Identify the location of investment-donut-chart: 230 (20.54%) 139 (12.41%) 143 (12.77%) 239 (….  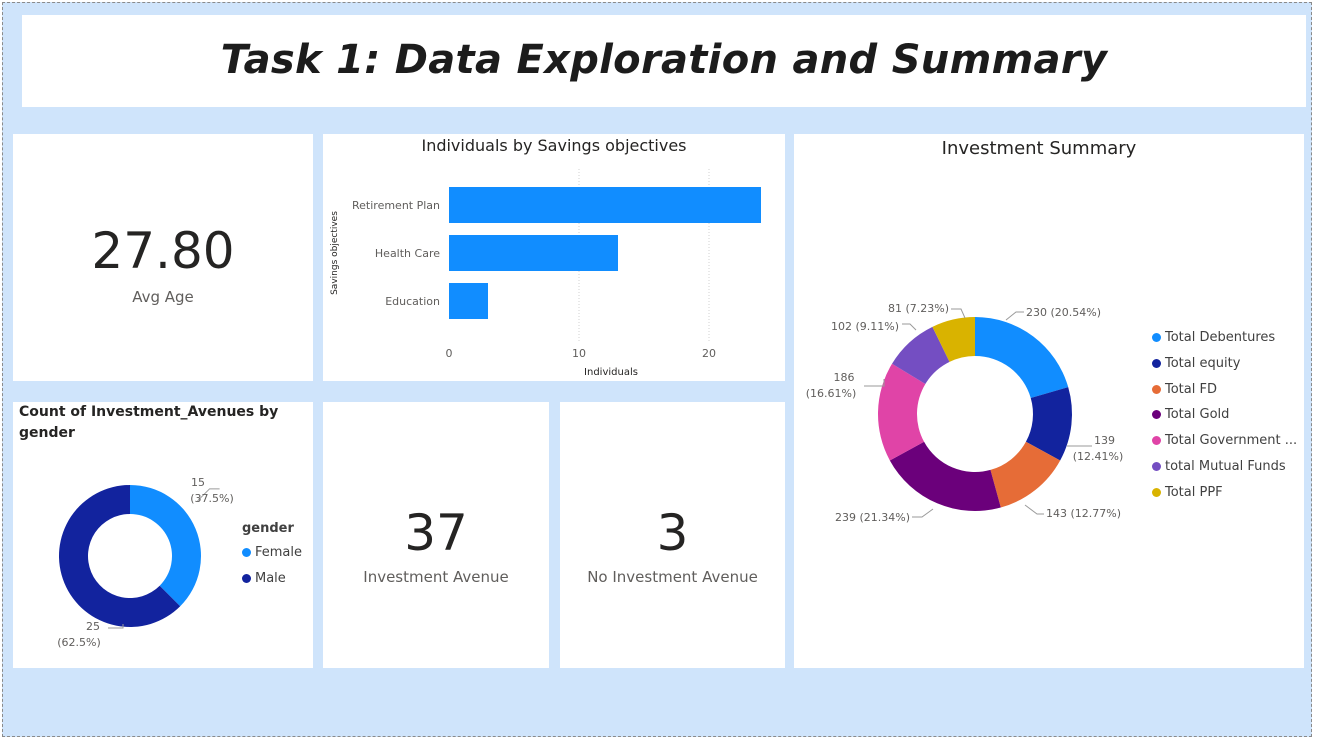
(965, 413).